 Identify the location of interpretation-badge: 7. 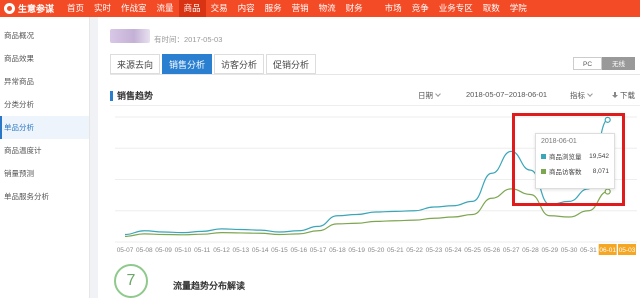
(131, 281).